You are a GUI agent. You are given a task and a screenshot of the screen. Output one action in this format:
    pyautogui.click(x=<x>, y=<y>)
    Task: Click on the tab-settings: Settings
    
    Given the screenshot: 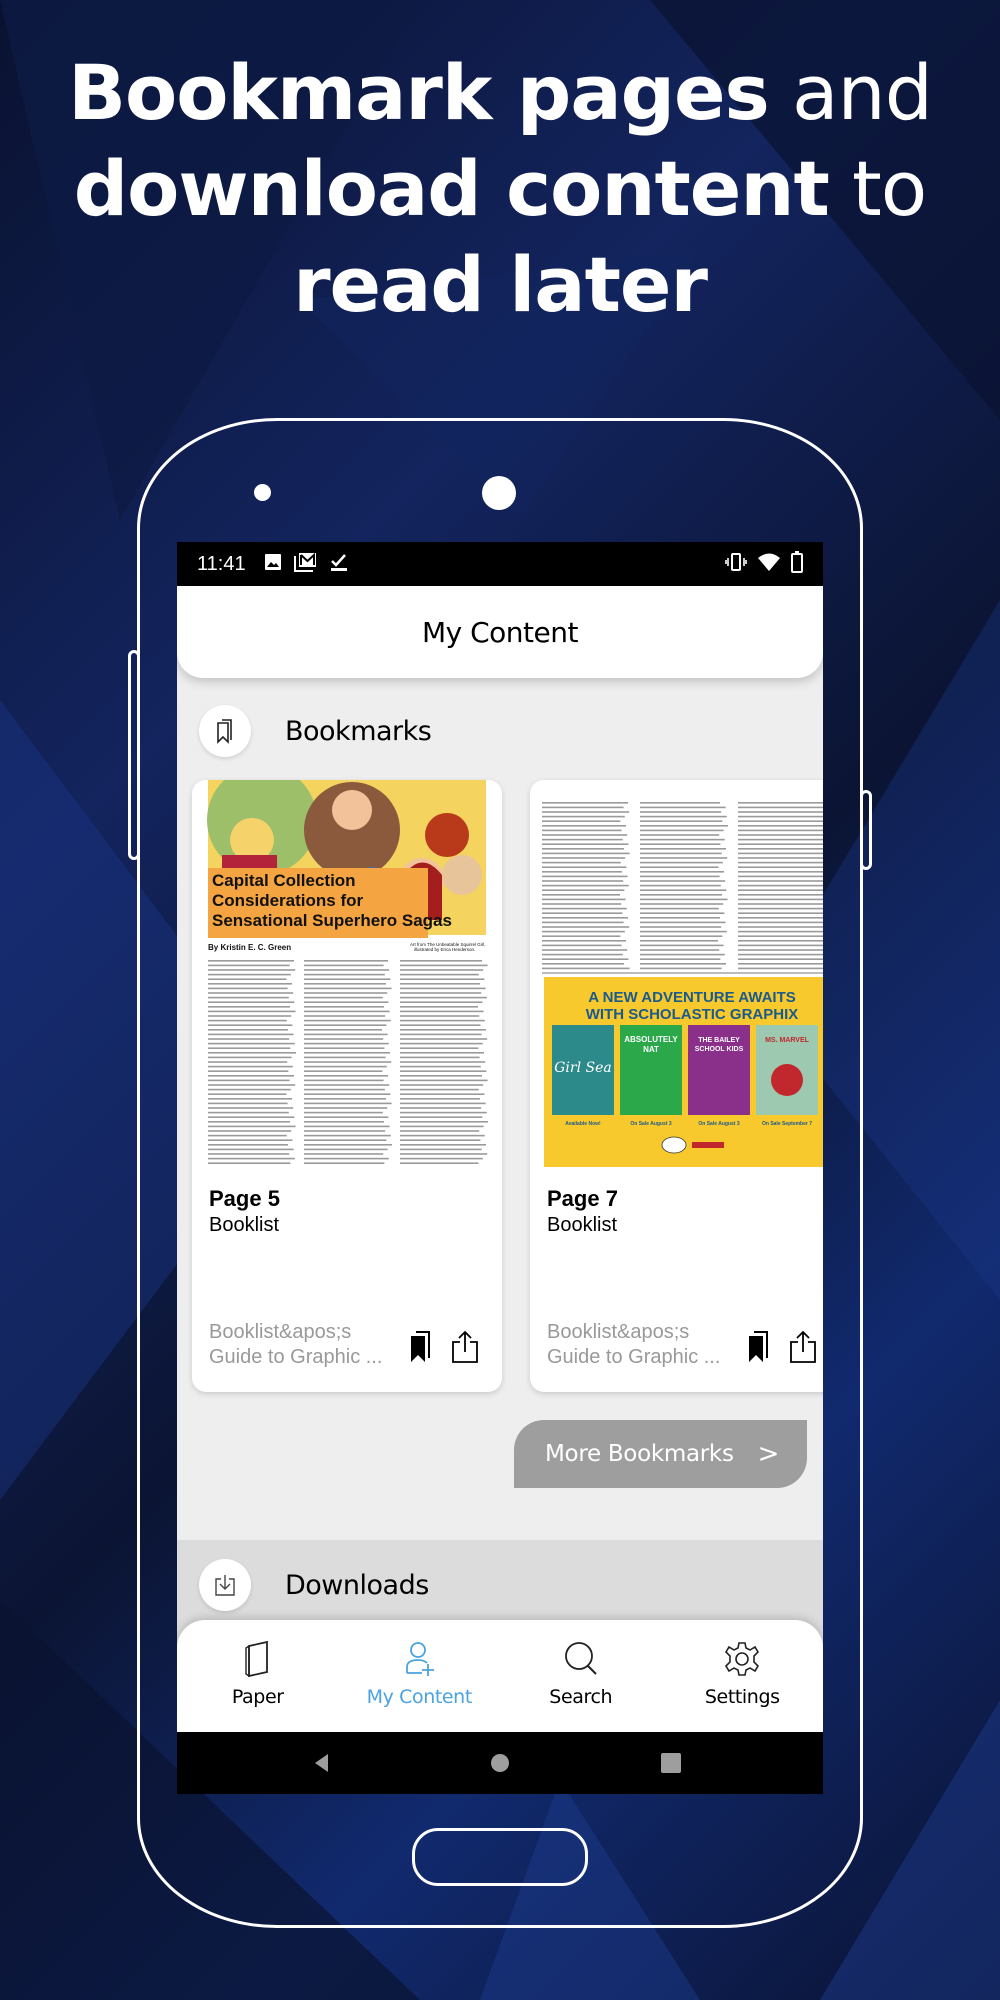 What is the action you would take?
    pyautogui.click(x=743, y=1676)
    